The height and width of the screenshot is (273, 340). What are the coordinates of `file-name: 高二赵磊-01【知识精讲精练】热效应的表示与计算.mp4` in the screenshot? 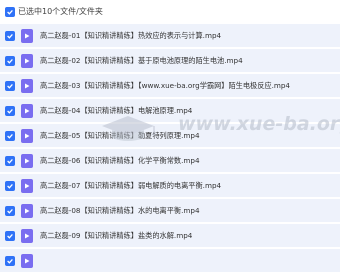 It's located at (130, 36).